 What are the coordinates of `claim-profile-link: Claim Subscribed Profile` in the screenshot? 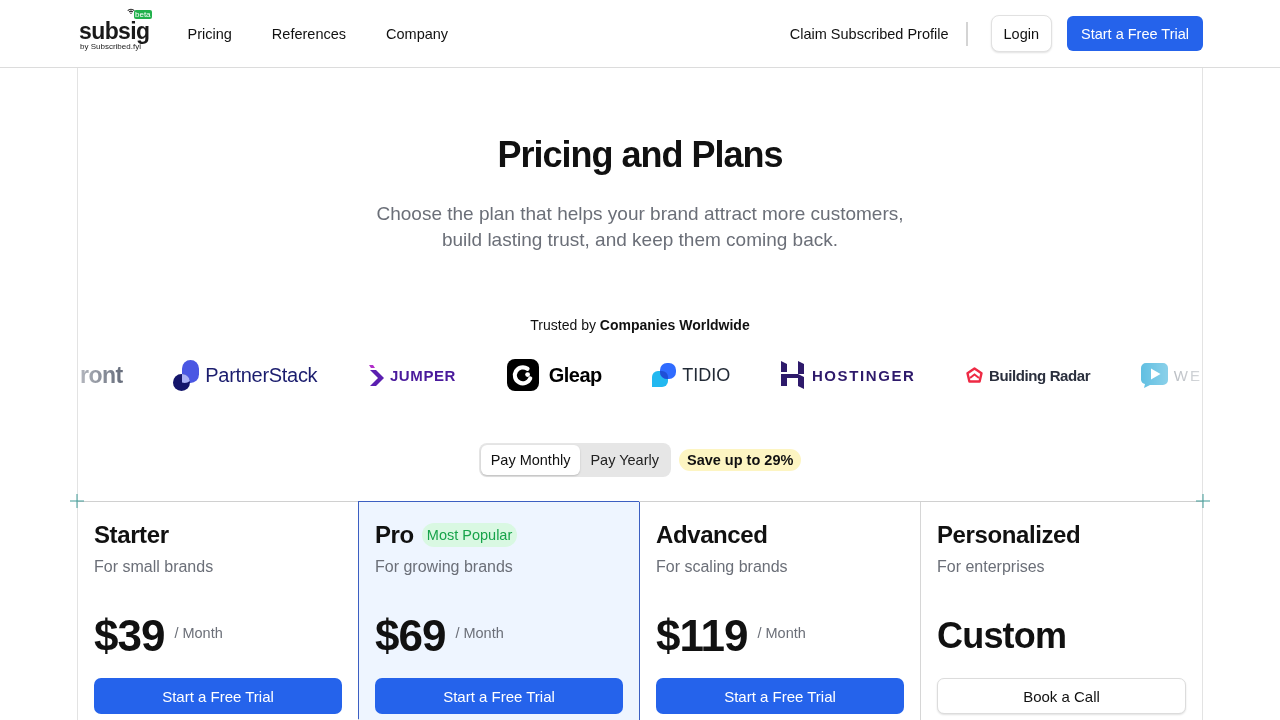 It's located at (869, 33).